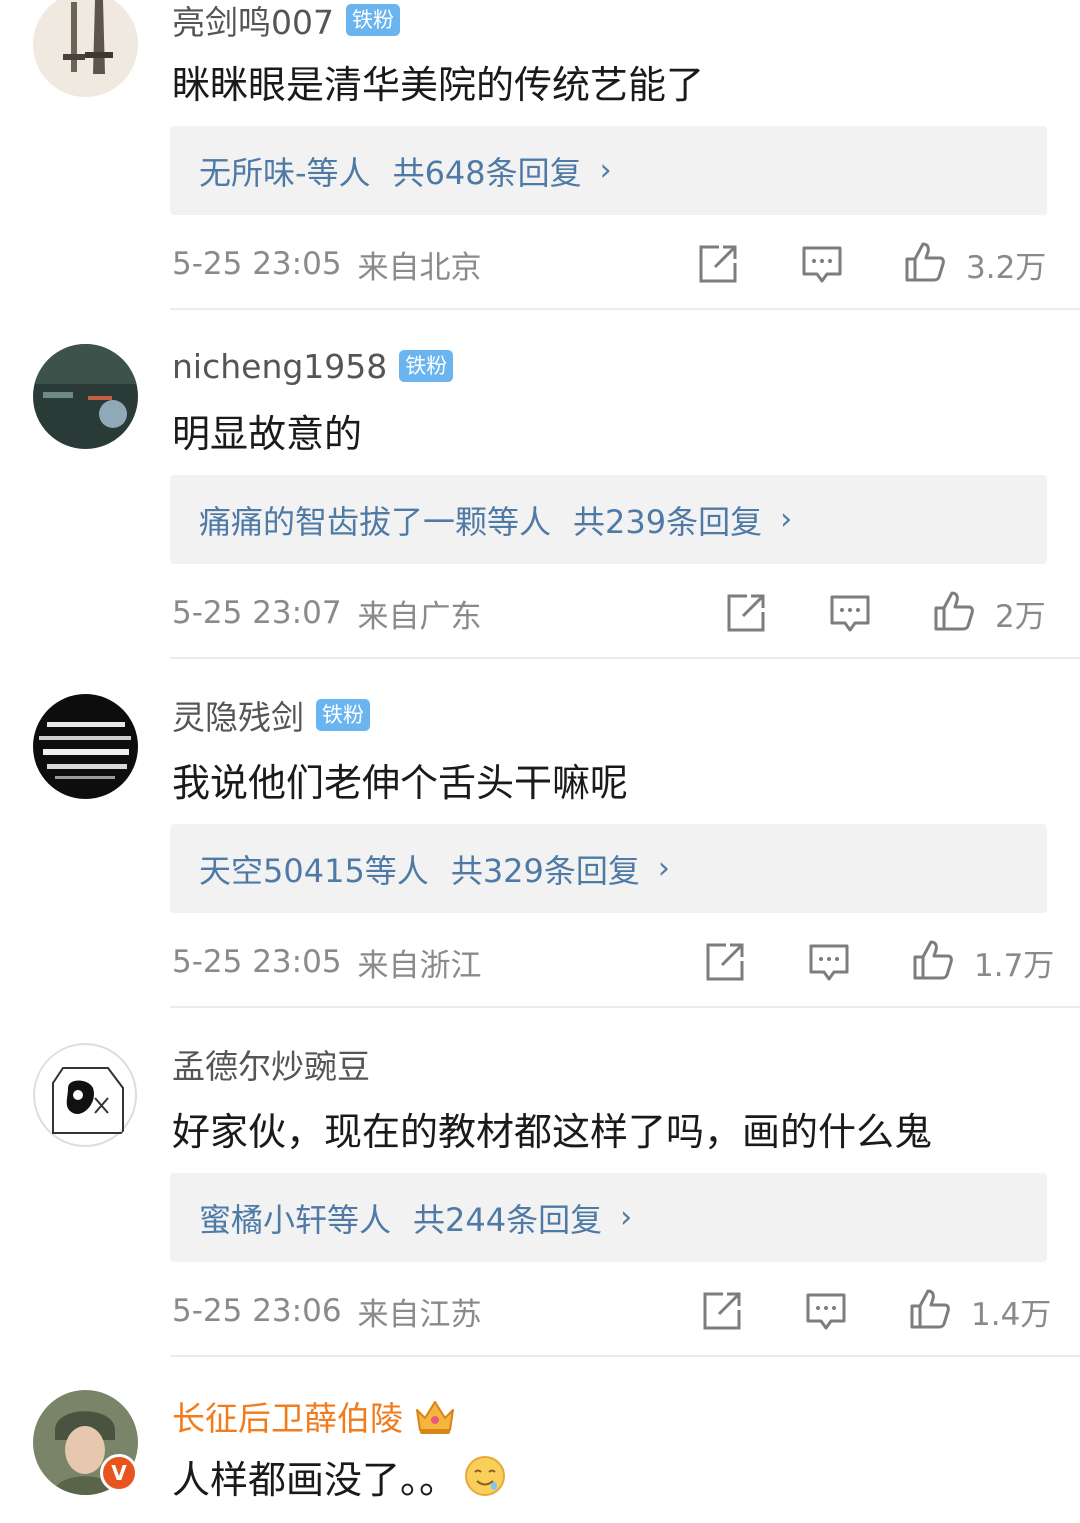  I want to click on location: 来自北京, so click(419, 267).